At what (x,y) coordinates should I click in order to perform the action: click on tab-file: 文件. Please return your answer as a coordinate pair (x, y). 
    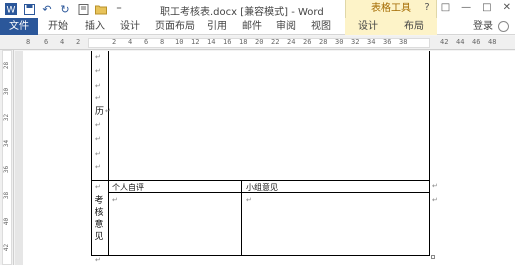
    Looking at the image, I should click on (19, 26).